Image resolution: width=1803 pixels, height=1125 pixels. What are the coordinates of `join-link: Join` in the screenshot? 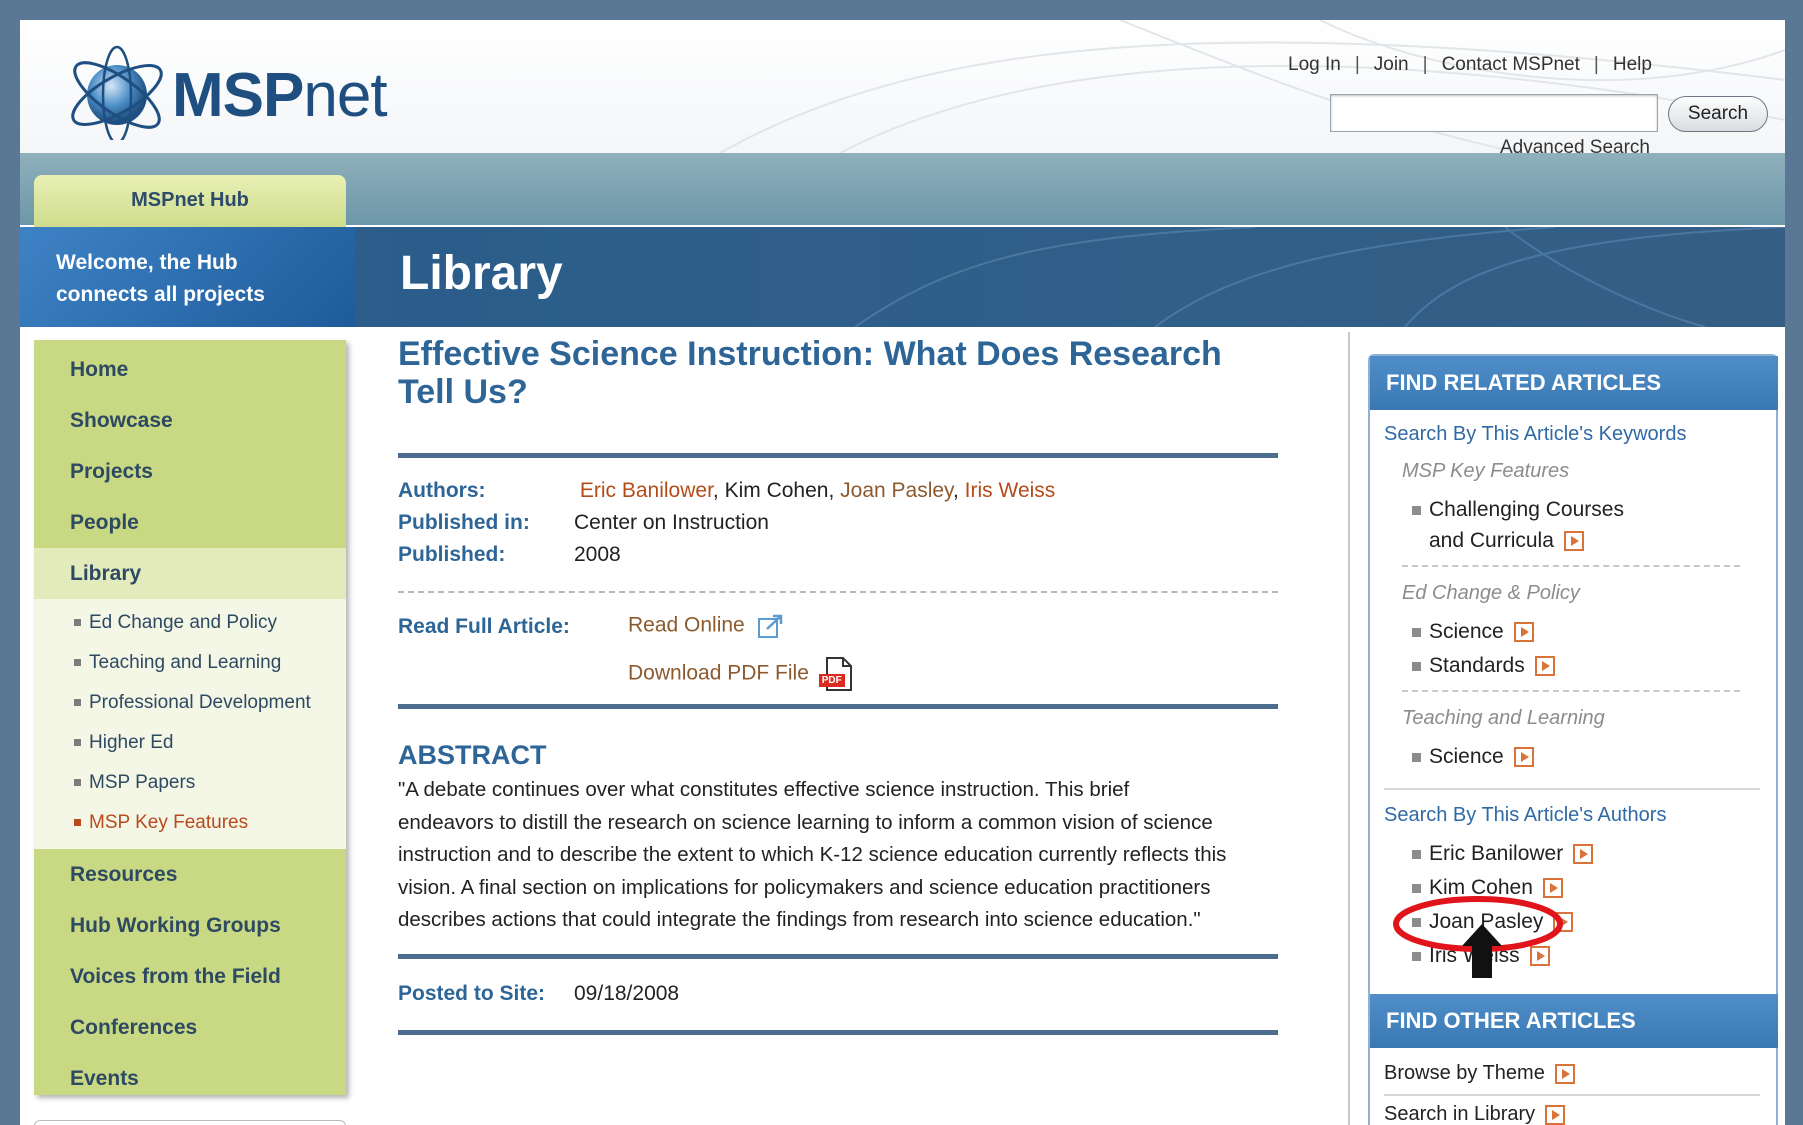 It's located at (1391, 64).